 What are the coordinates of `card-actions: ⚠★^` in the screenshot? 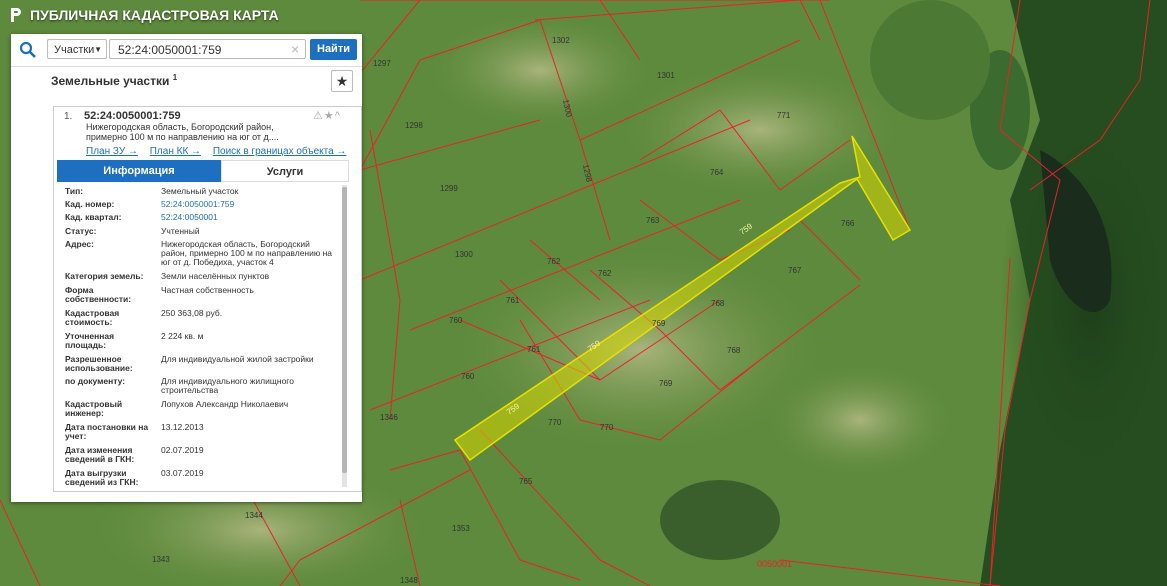 It's located at (327, 115).